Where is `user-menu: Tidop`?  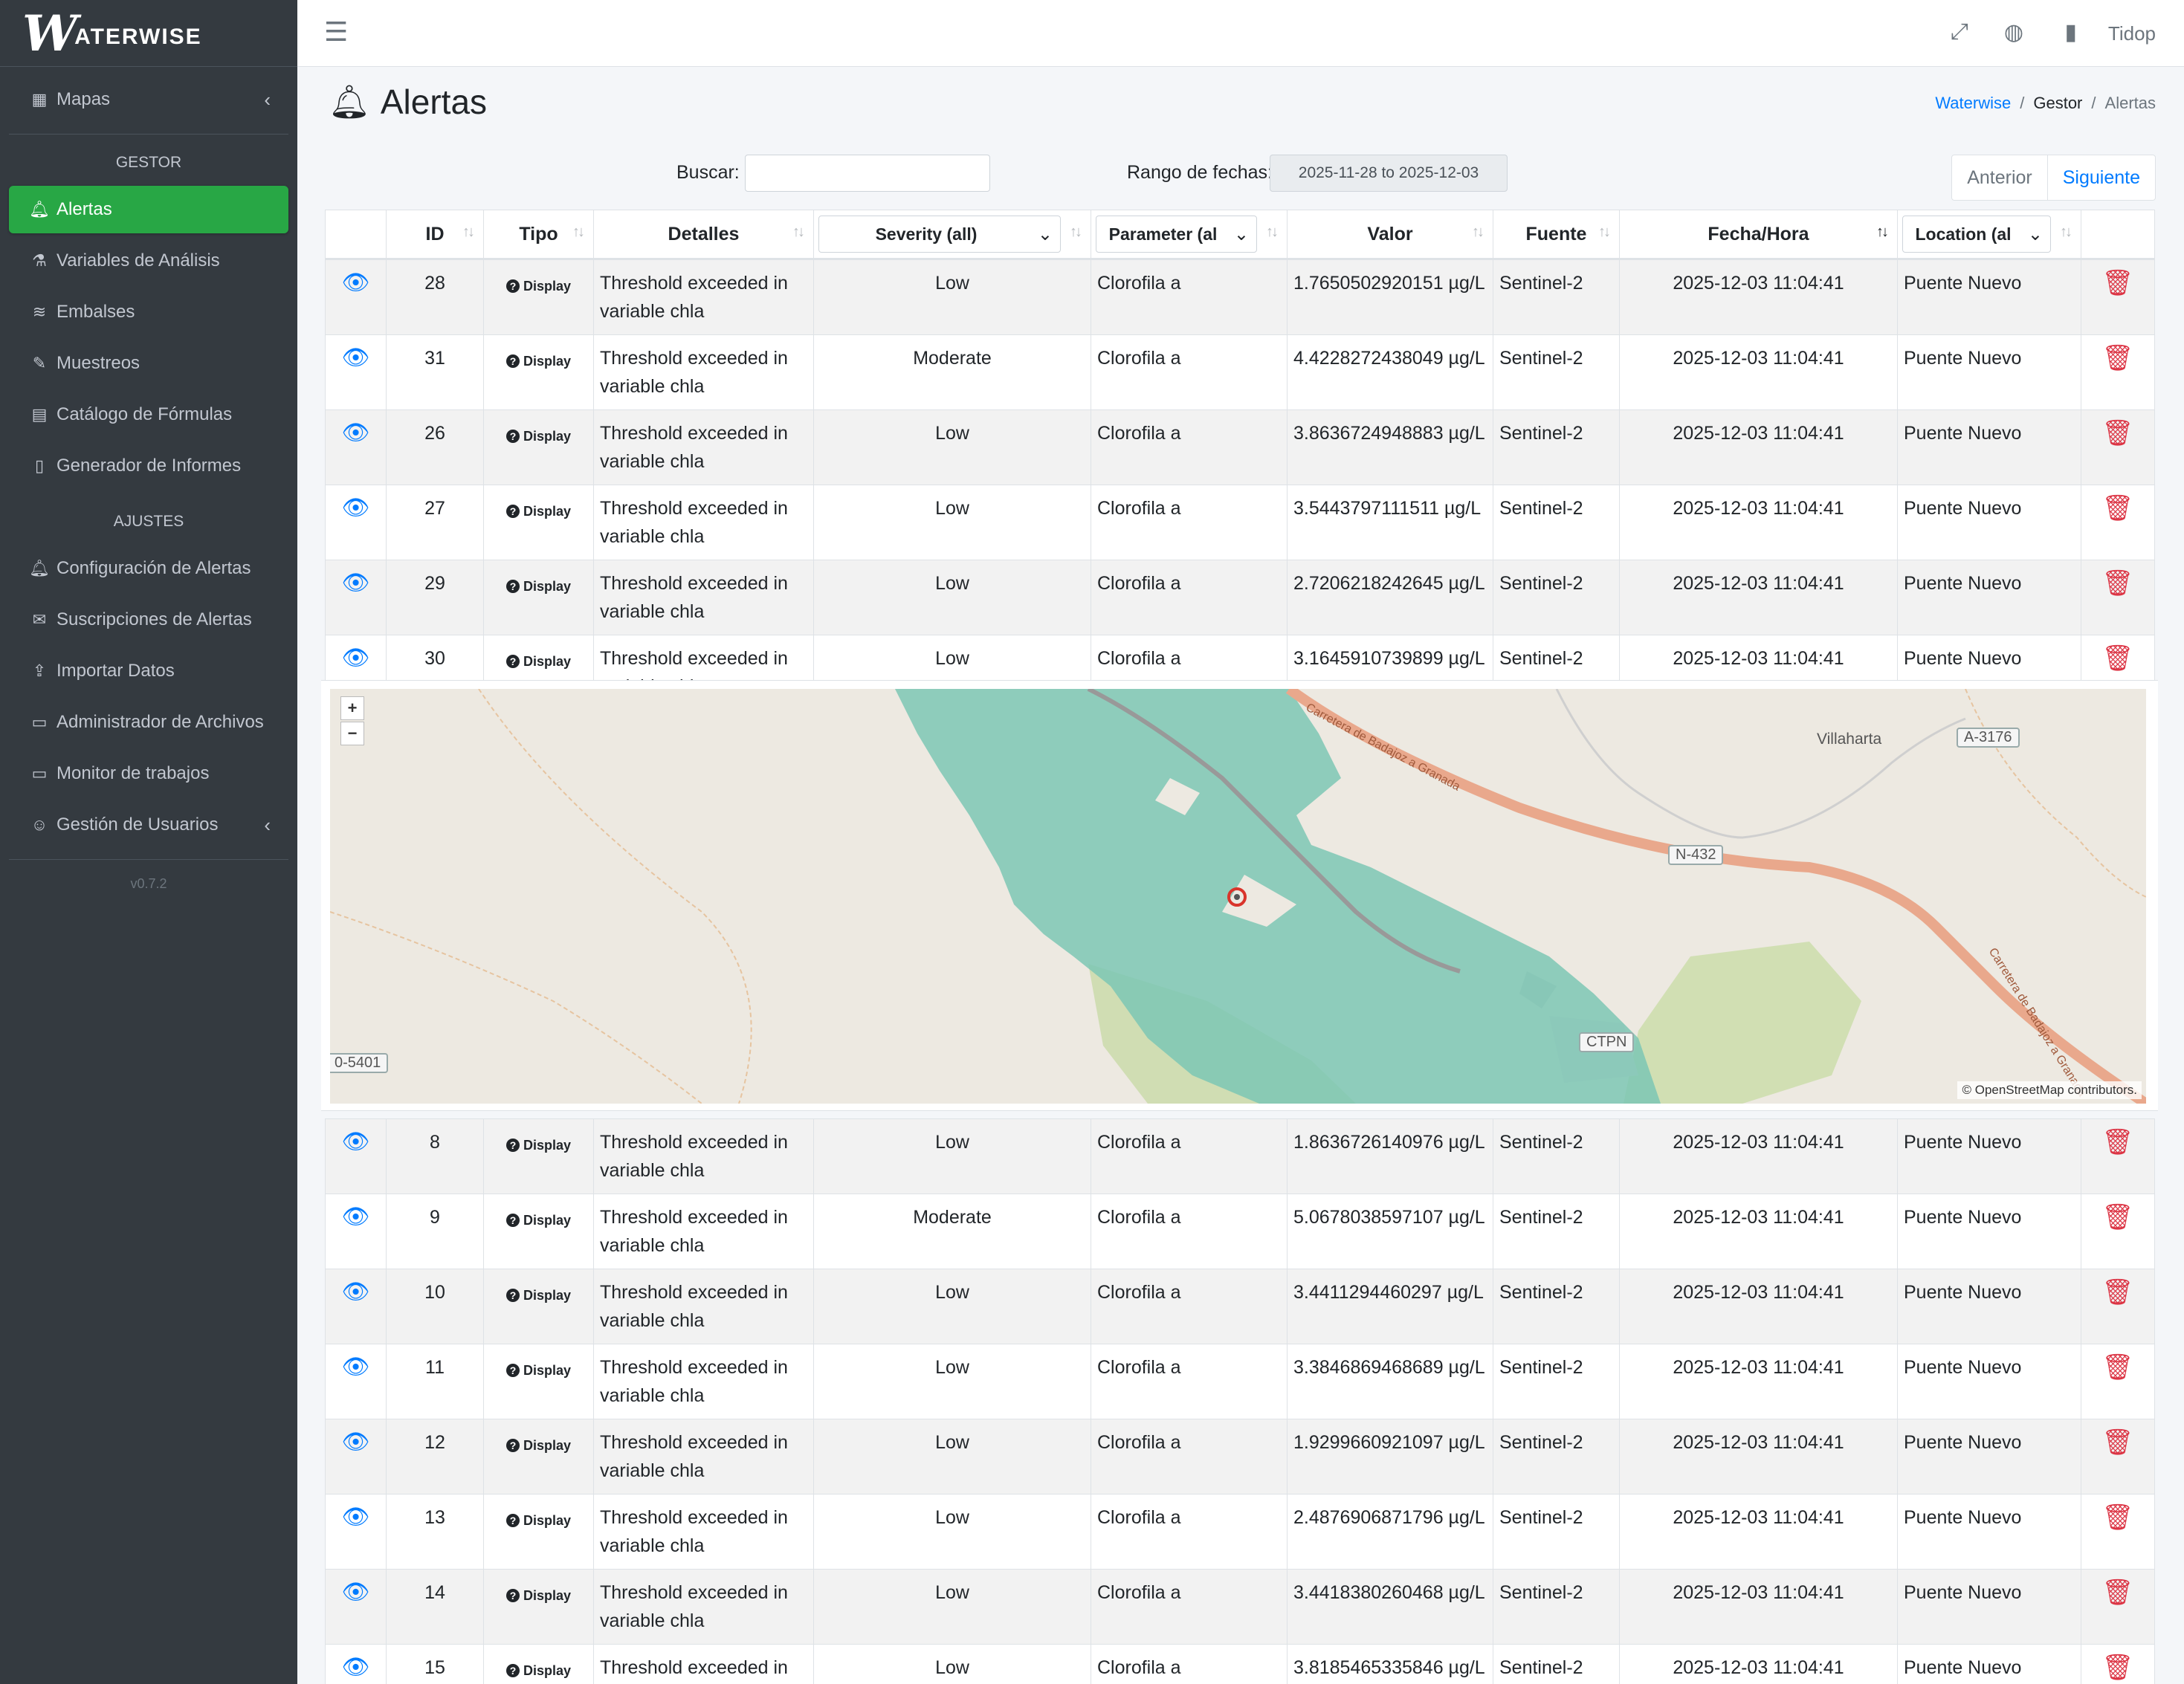 user-menu: Tidop is located at coordinates (2132, 33).